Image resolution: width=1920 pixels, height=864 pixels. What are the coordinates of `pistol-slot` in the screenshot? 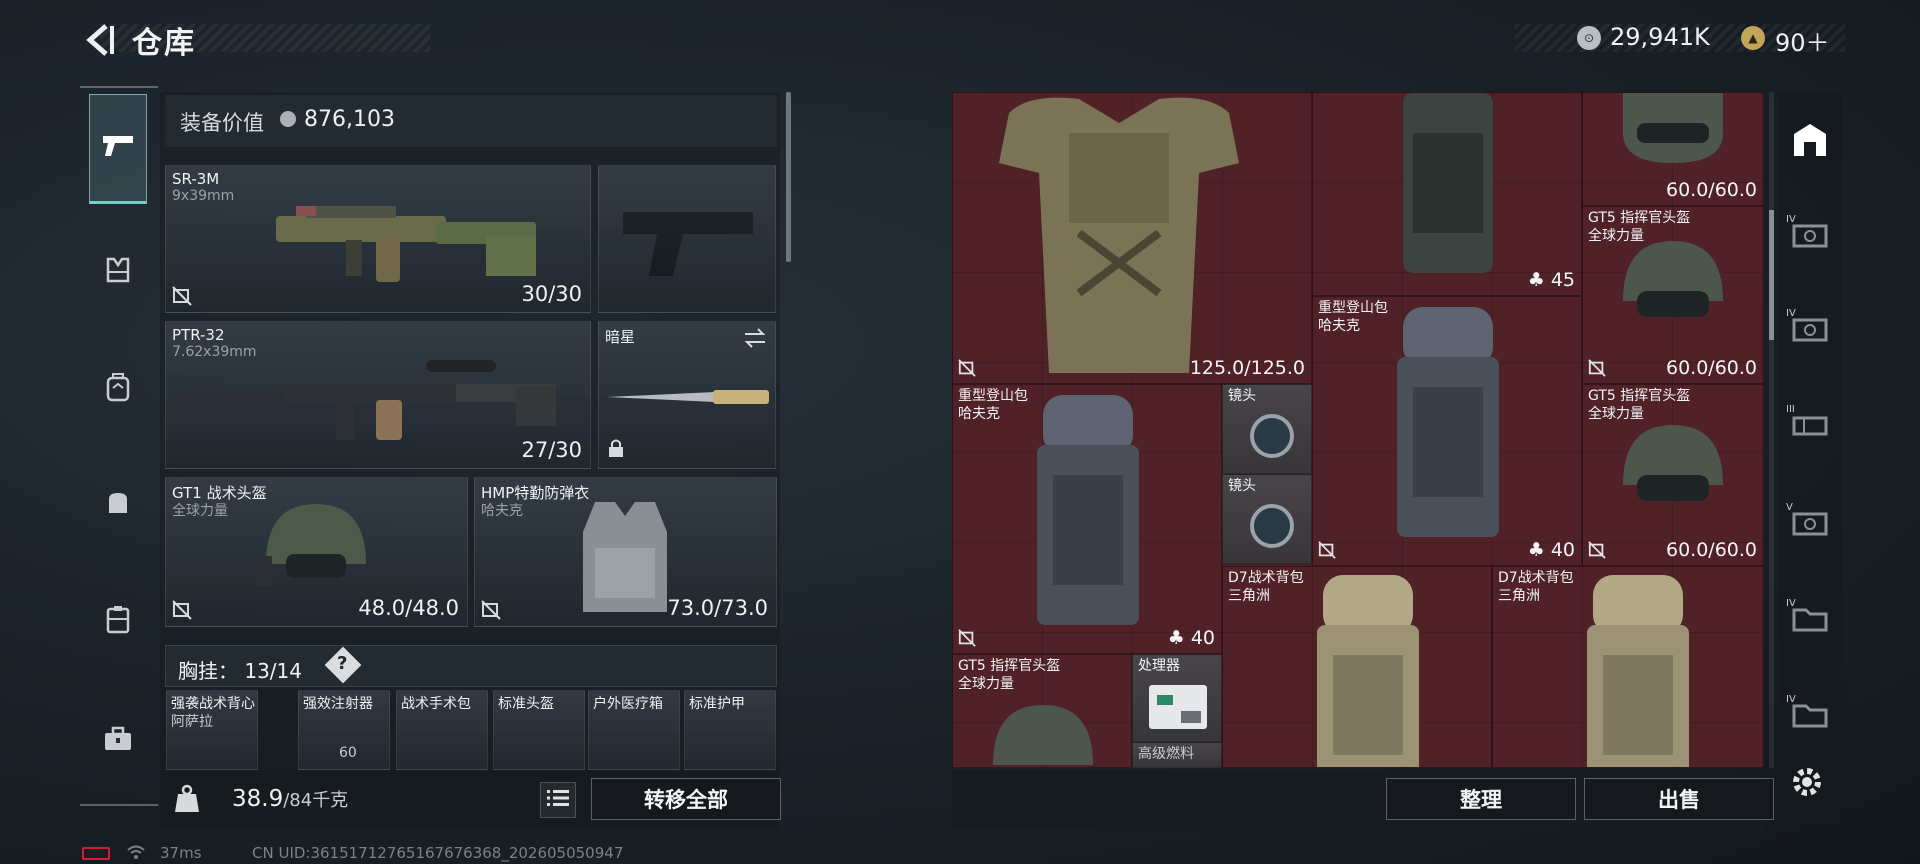 It's located at (687, 239).